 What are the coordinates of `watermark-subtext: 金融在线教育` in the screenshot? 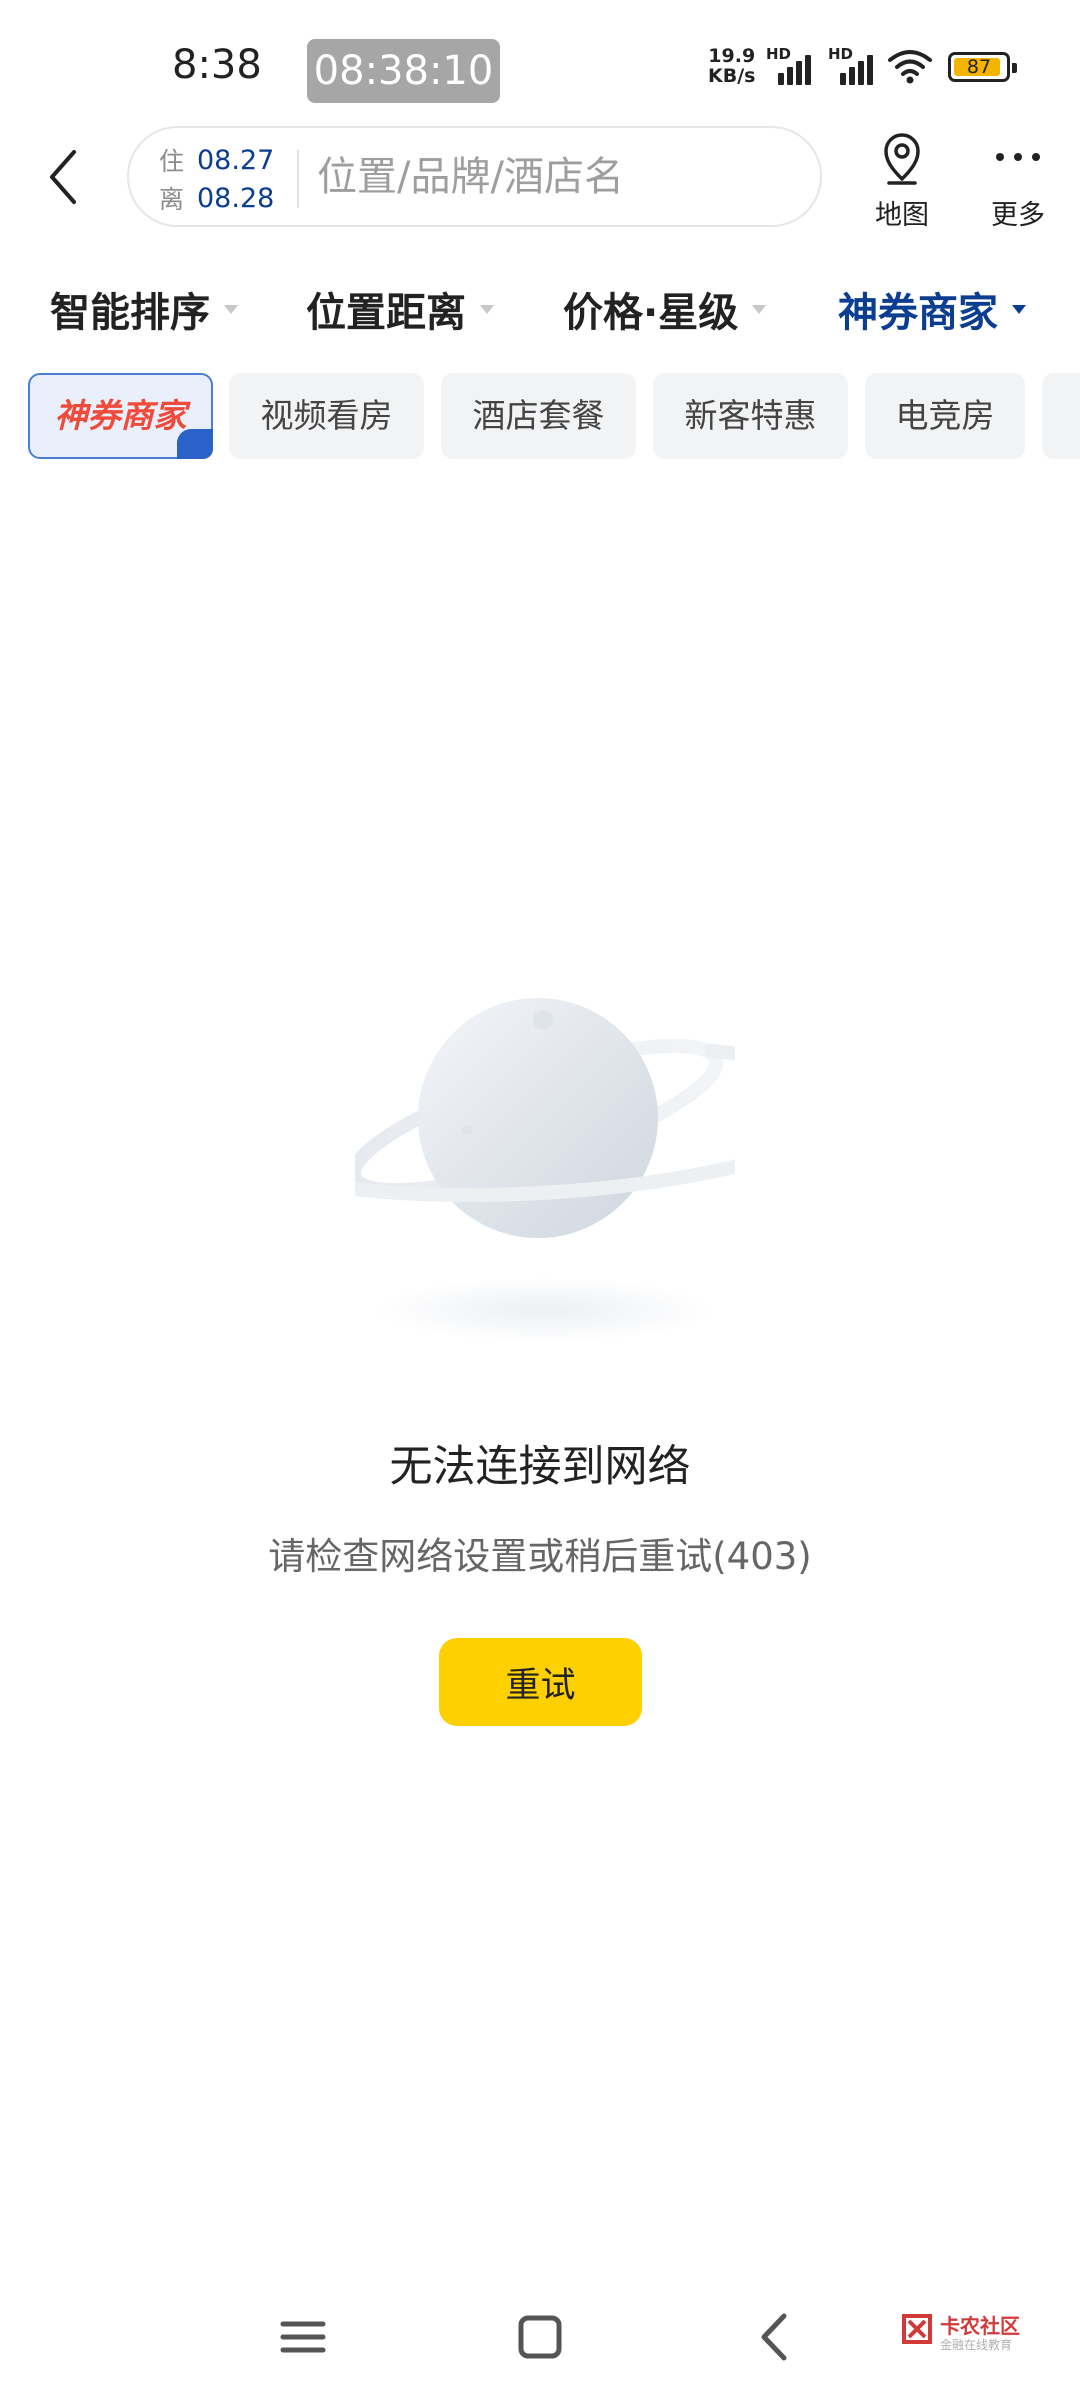 It's located at (976, 2345).